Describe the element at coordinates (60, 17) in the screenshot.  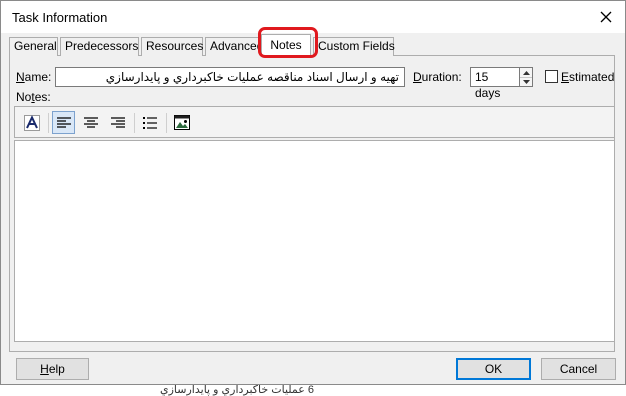
I see `dialog-title: Task Information` at that location.